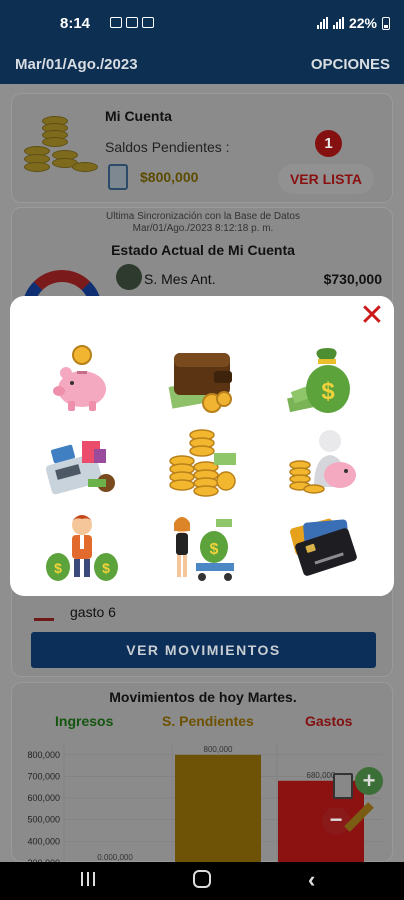 The width and height of the screenshot is (404, 900). Describe the element at coordinates (167, 147) in the screenshot. I see `pending-balance-label: Saldos Pendientes :` at that location.